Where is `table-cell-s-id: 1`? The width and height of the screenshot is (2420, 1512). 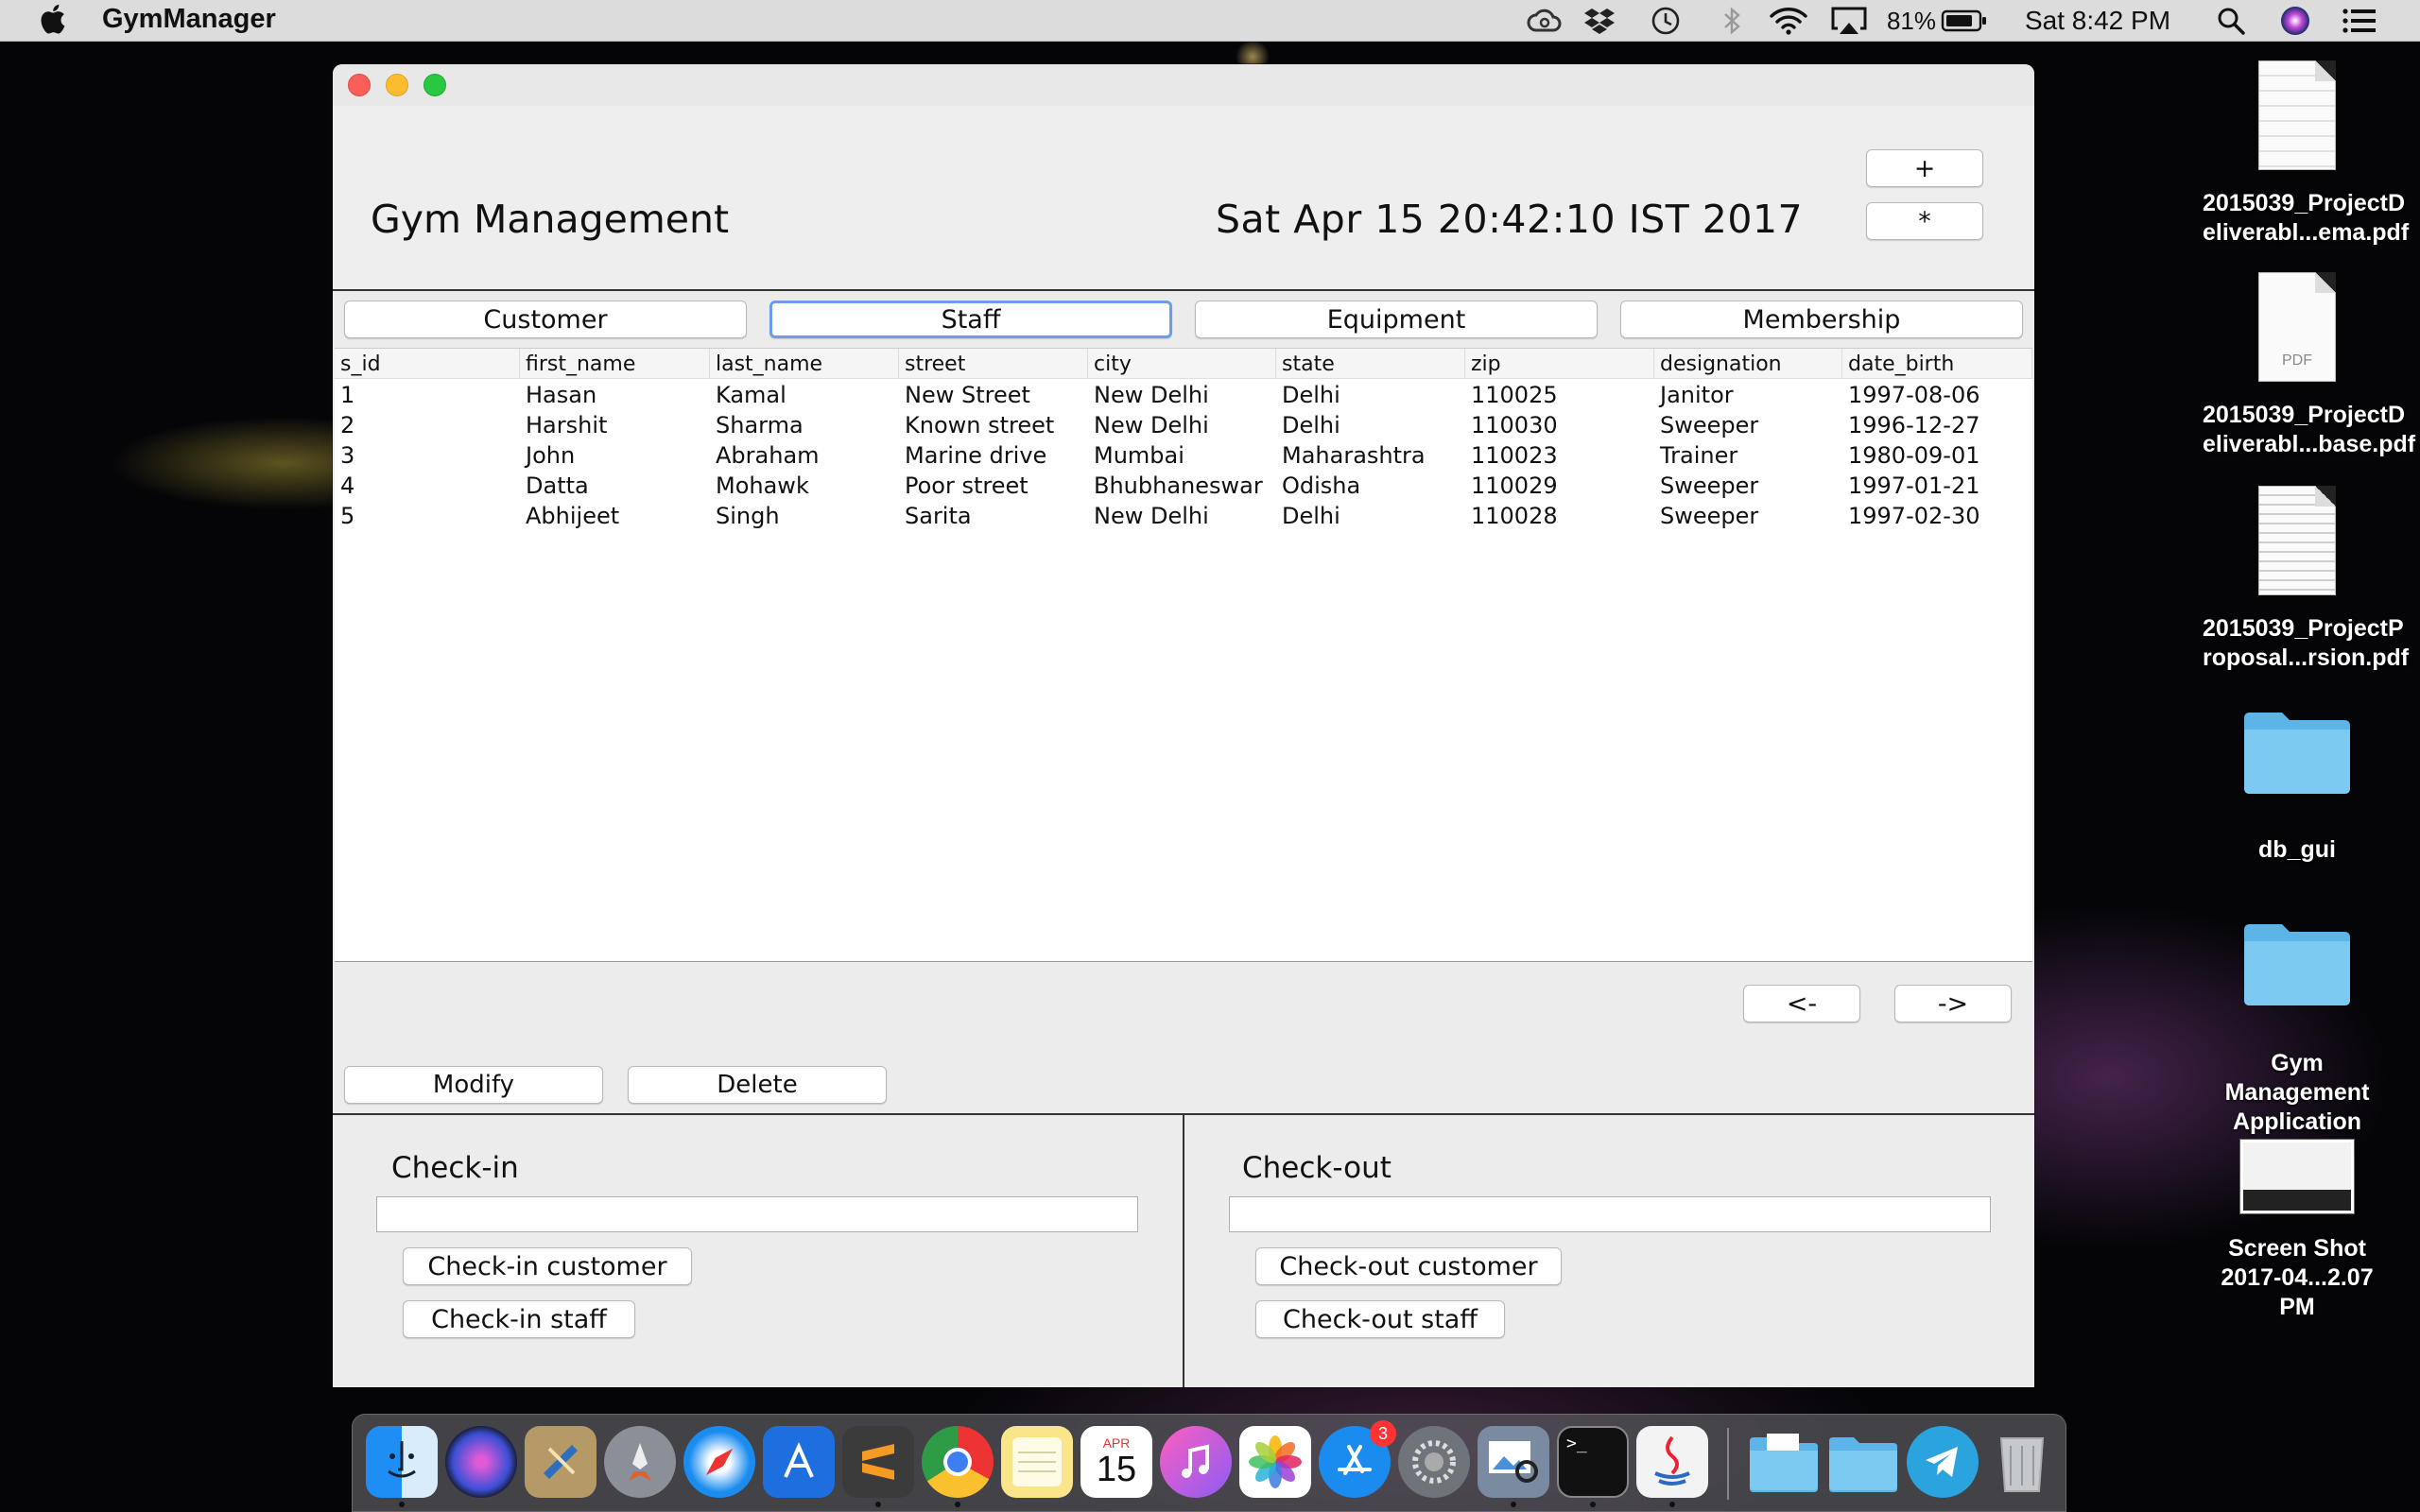
table-cell-s-id: 1 is located at coordinates (347, 395).